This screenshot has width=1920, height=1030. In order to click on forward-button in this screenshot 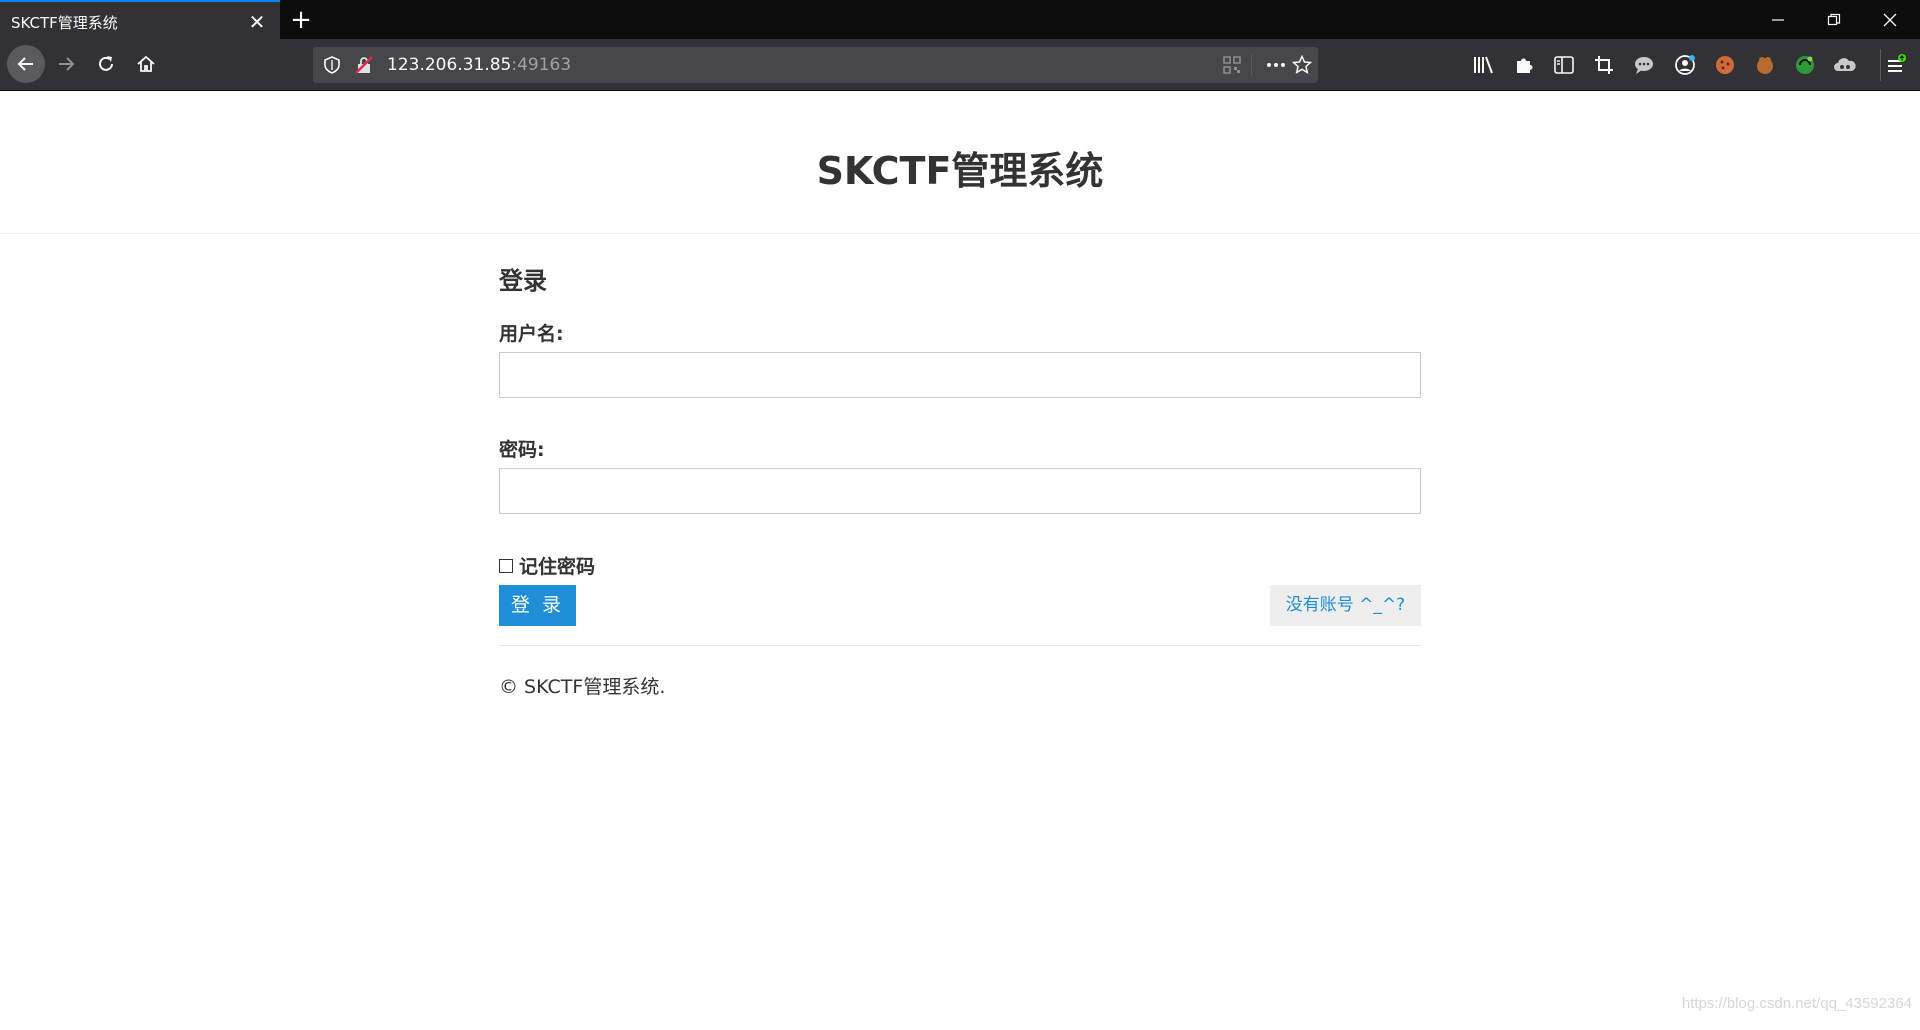, I will do `click(66, 64)`.